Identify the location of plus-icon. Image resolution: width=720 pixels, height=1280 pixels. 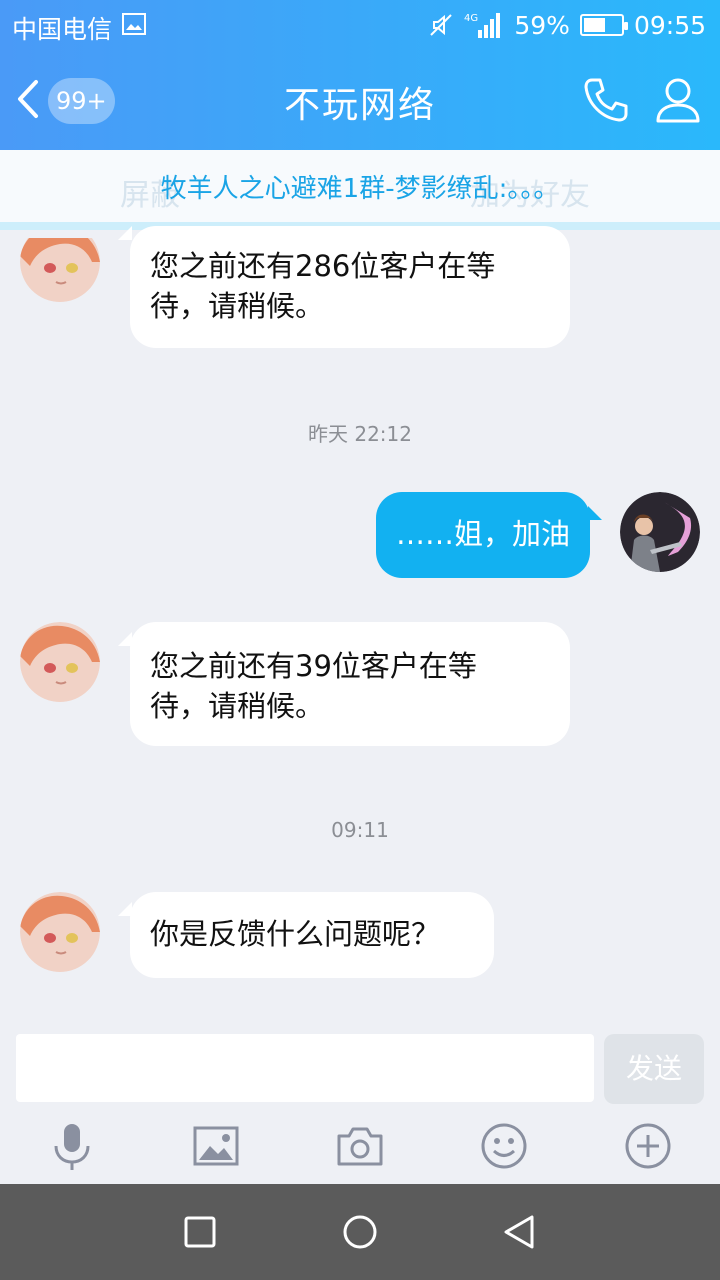
(648, 1146).